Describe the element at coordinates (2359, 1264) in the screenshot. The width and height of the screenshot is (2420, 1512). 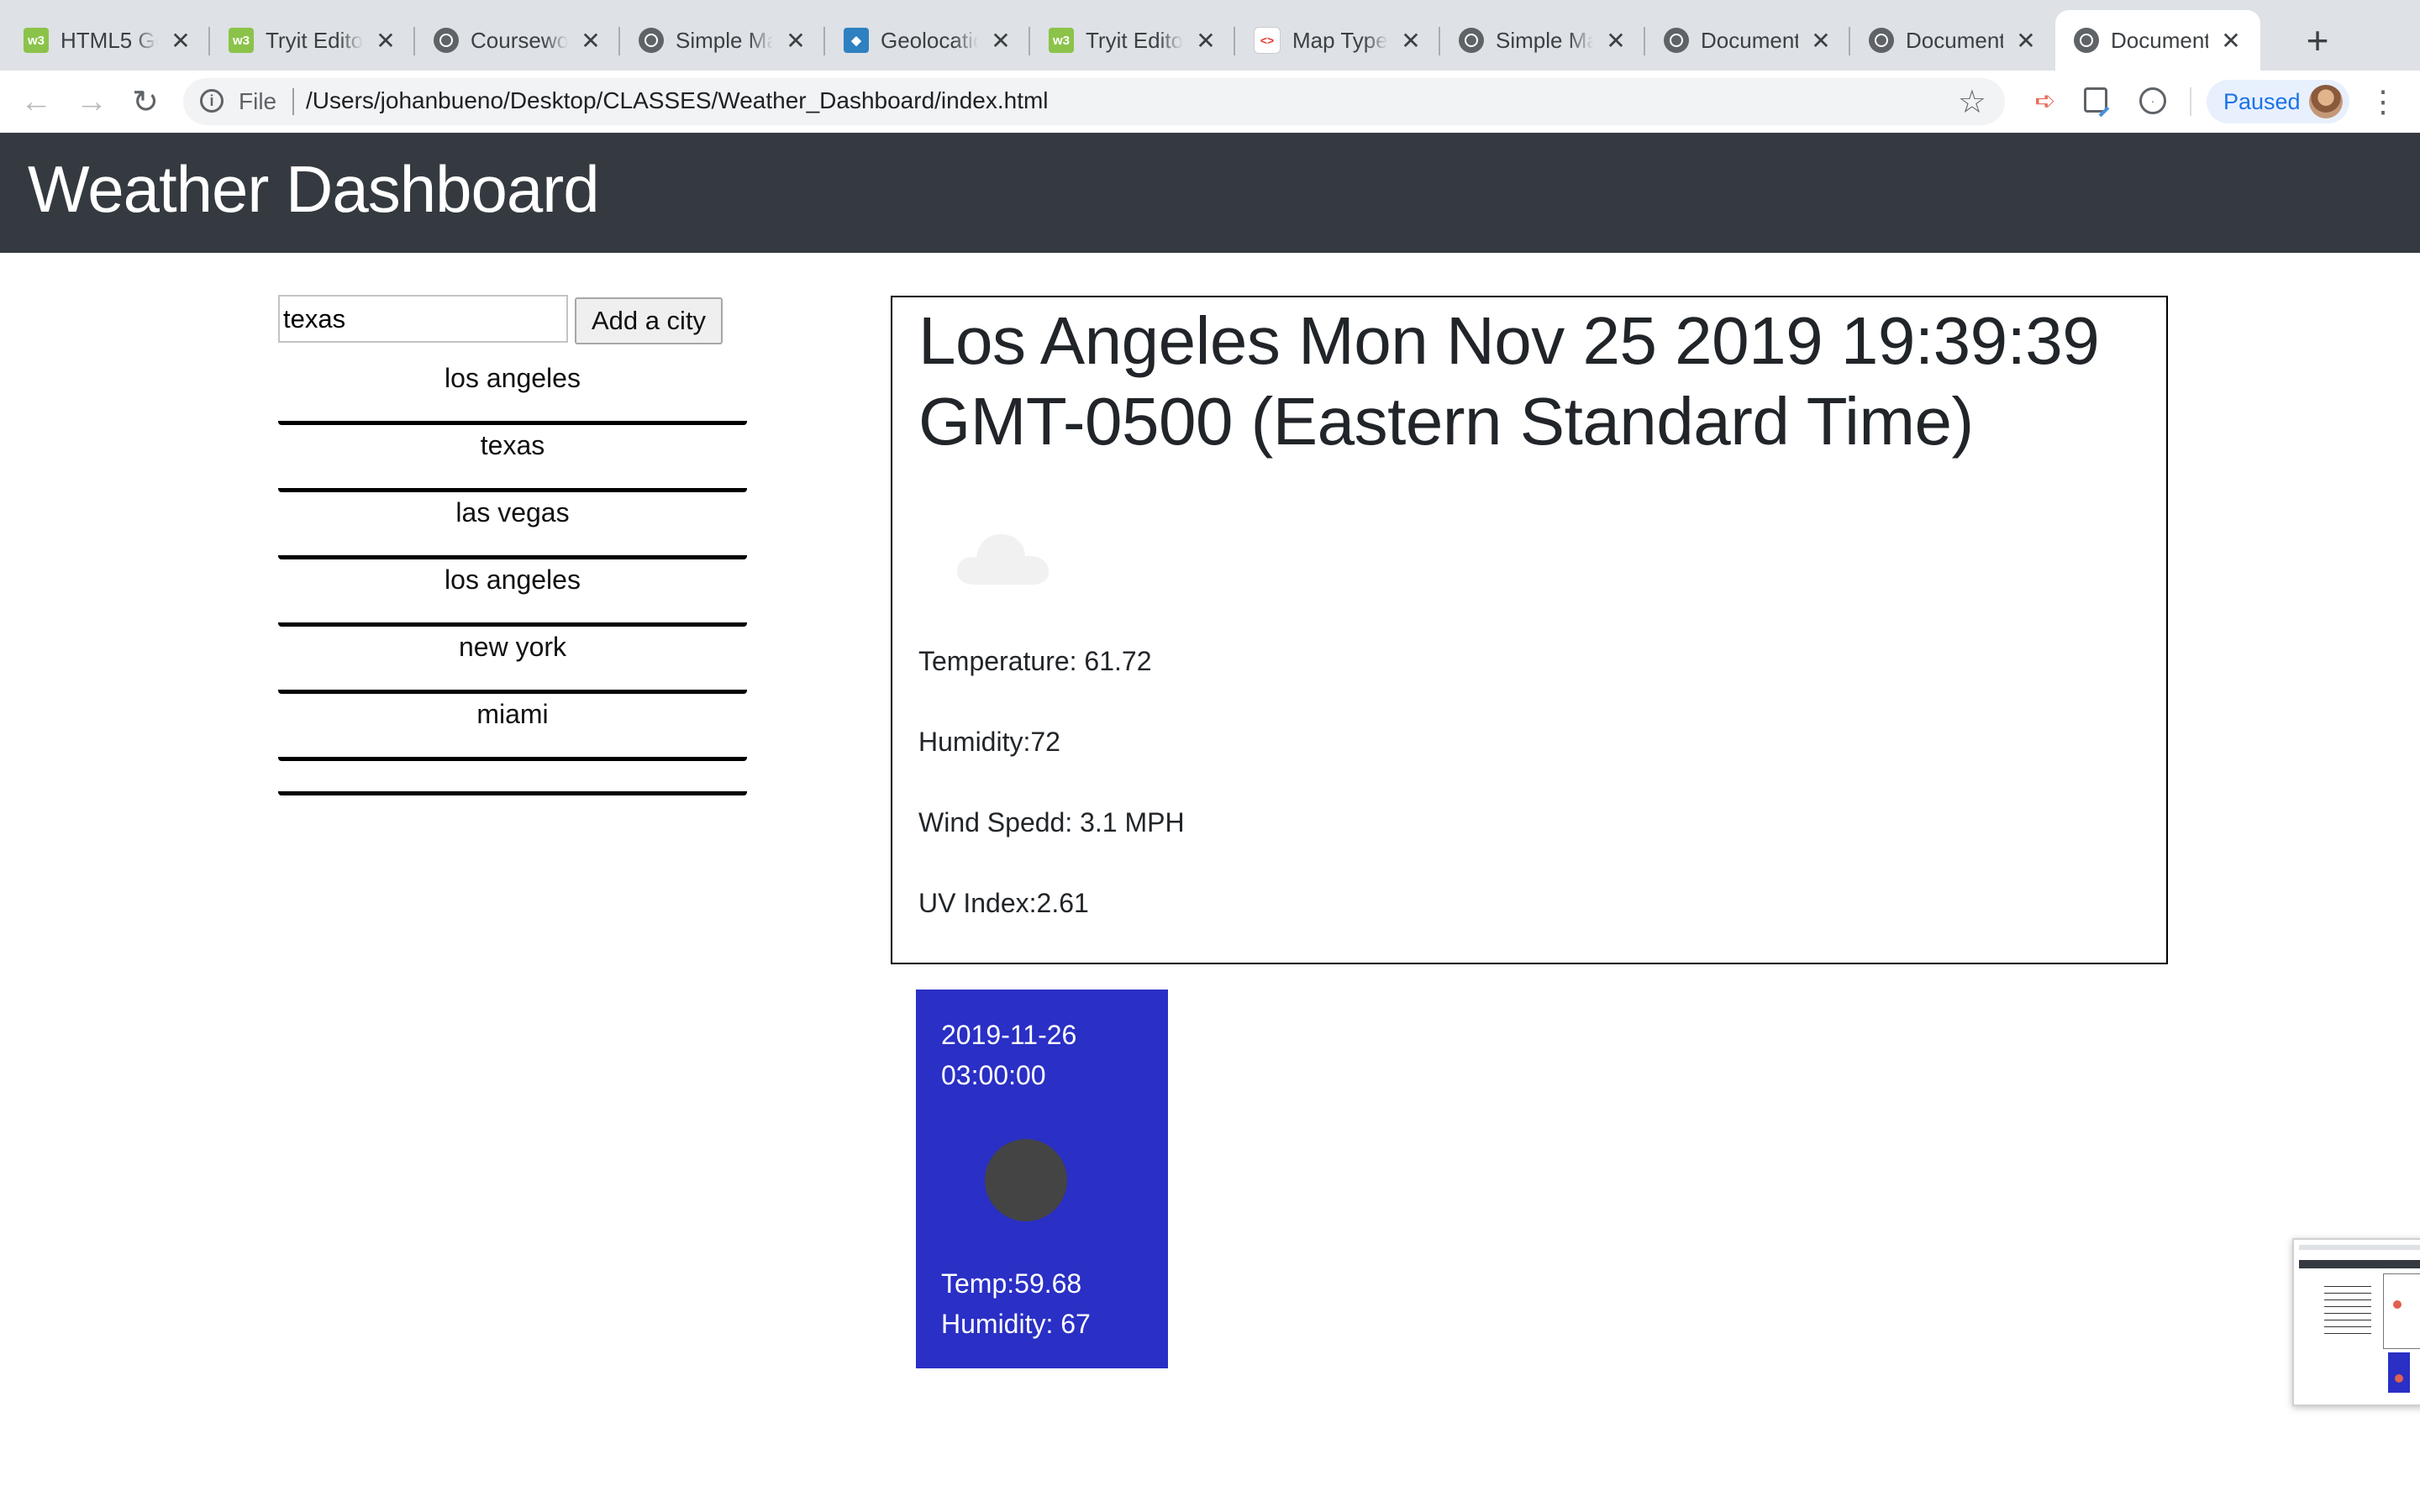
I see `thumbnail-header` at that location.